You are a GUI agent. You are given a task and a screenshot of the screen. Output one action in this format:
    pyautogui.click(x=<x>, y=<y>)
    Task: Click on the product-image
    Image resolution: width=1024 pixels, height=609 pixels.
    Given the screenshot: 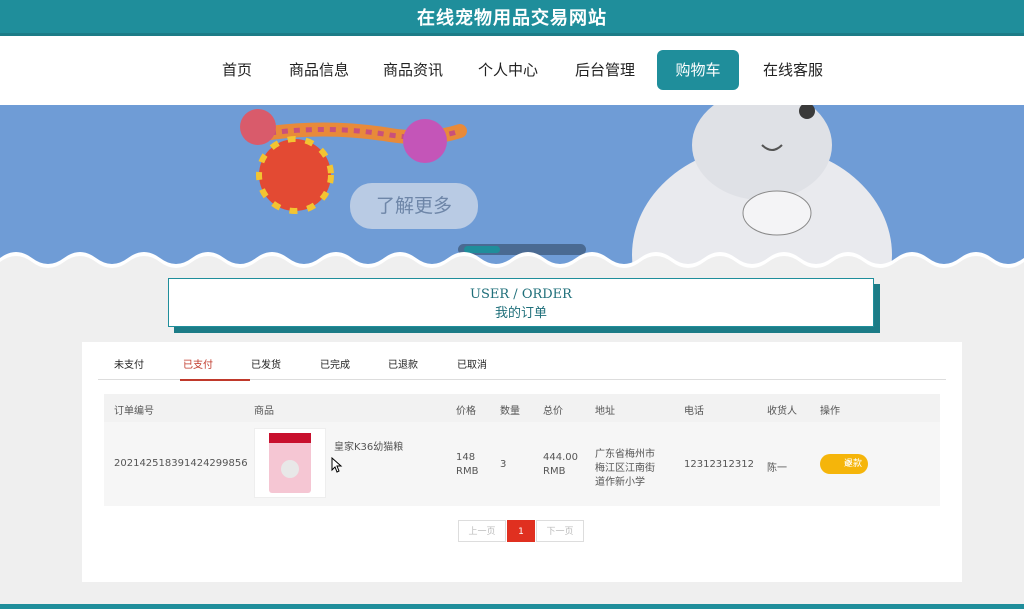 What is the action you would take?
    pyautogui.click(x=290, y=463)
    